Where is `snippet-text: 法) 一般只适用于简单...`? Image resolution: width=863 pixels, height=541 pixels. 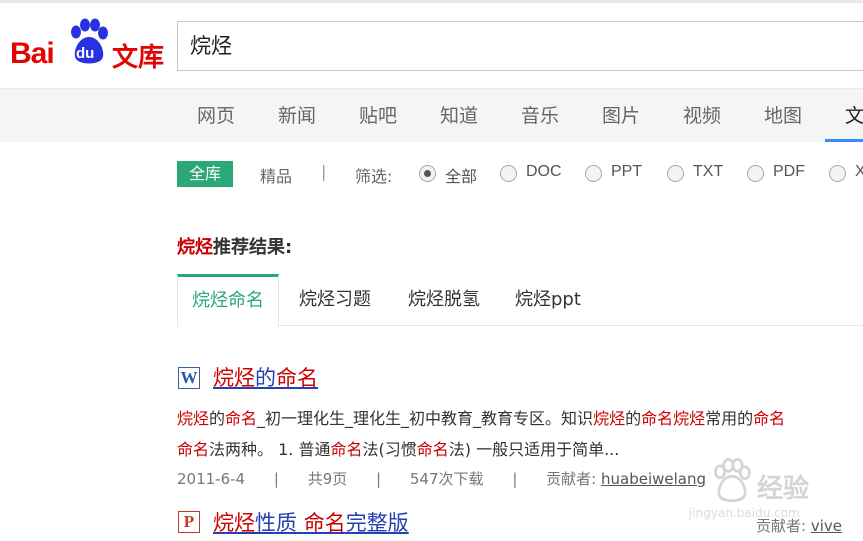 snippet-text: 法) 一般只适用于简单... is located at coordinates (534, 449).